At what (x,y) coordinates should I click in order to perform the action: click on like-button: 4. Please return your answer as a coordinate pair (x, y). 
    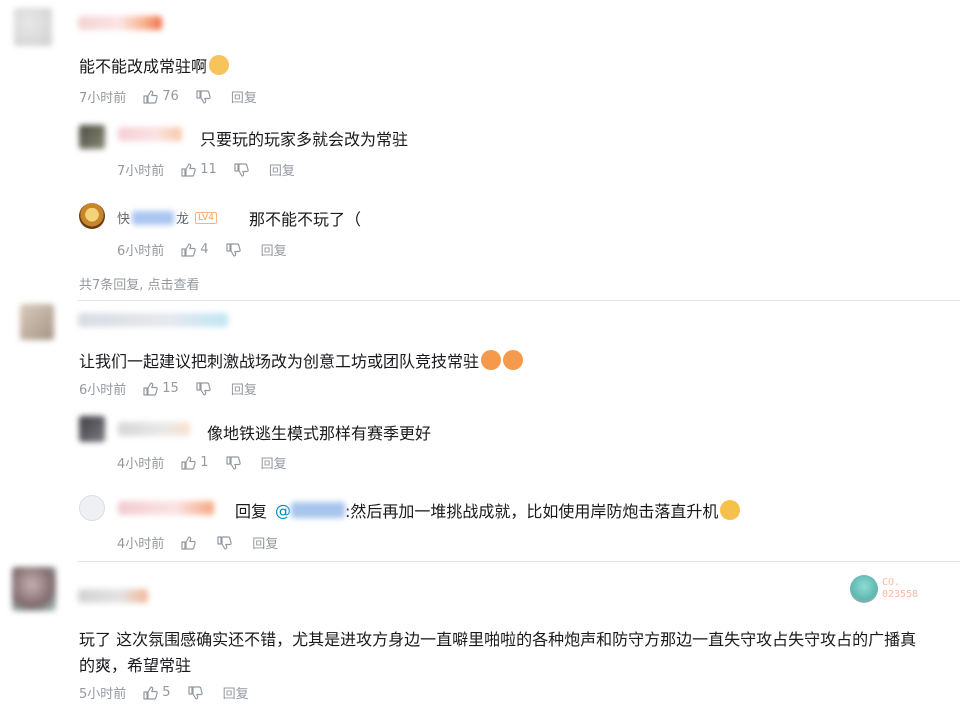
    Looking at the image, I should click on (194, 250).